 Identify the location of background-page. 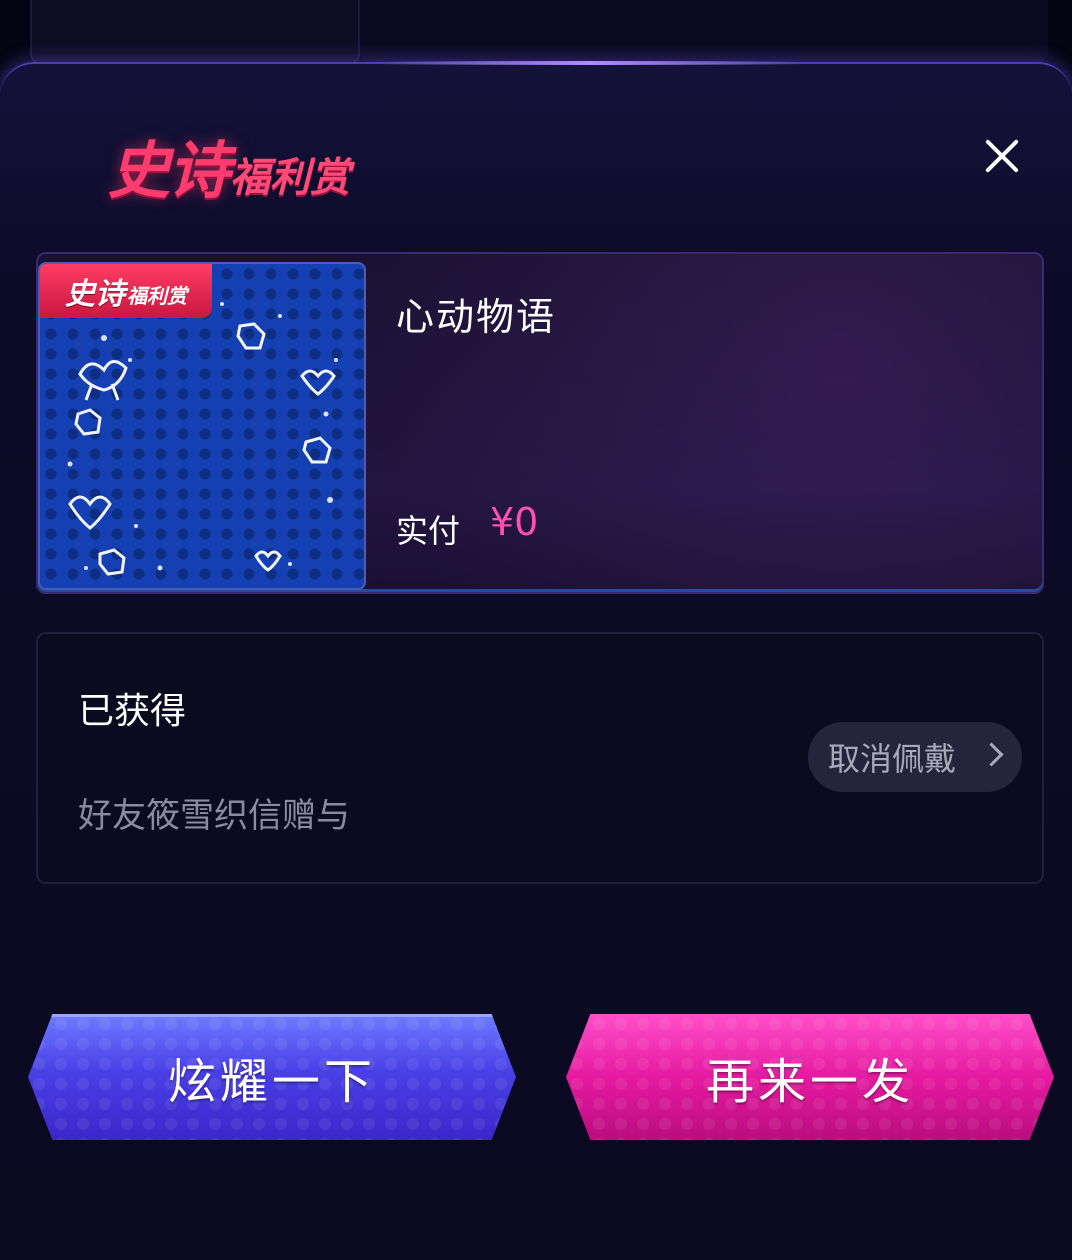
(536, 35).